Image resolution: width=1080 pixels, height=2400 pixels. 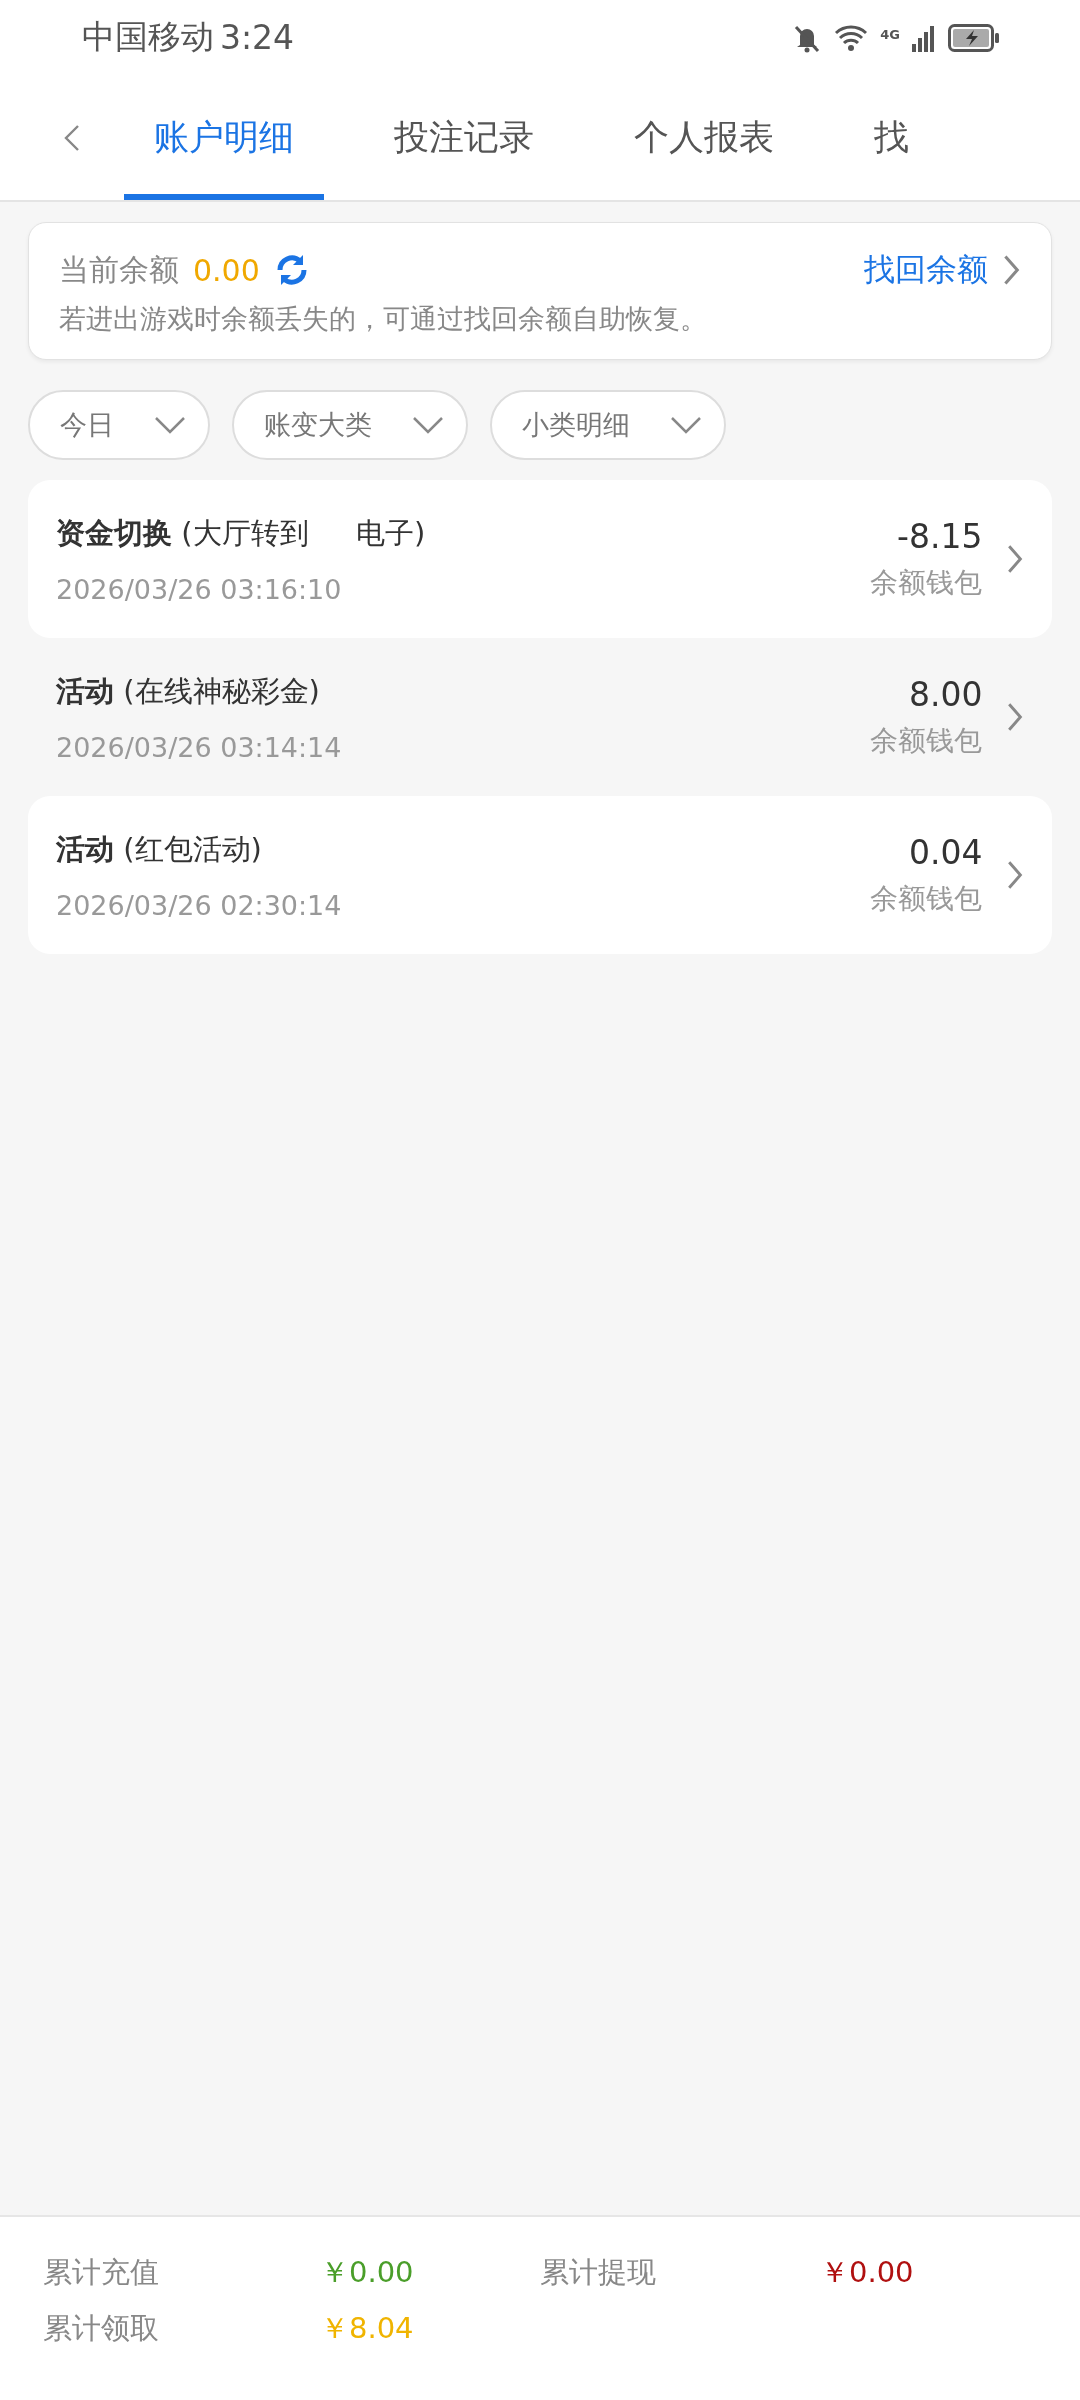 I want to click on record-amount: 0.04, so click(x=945, y=852).